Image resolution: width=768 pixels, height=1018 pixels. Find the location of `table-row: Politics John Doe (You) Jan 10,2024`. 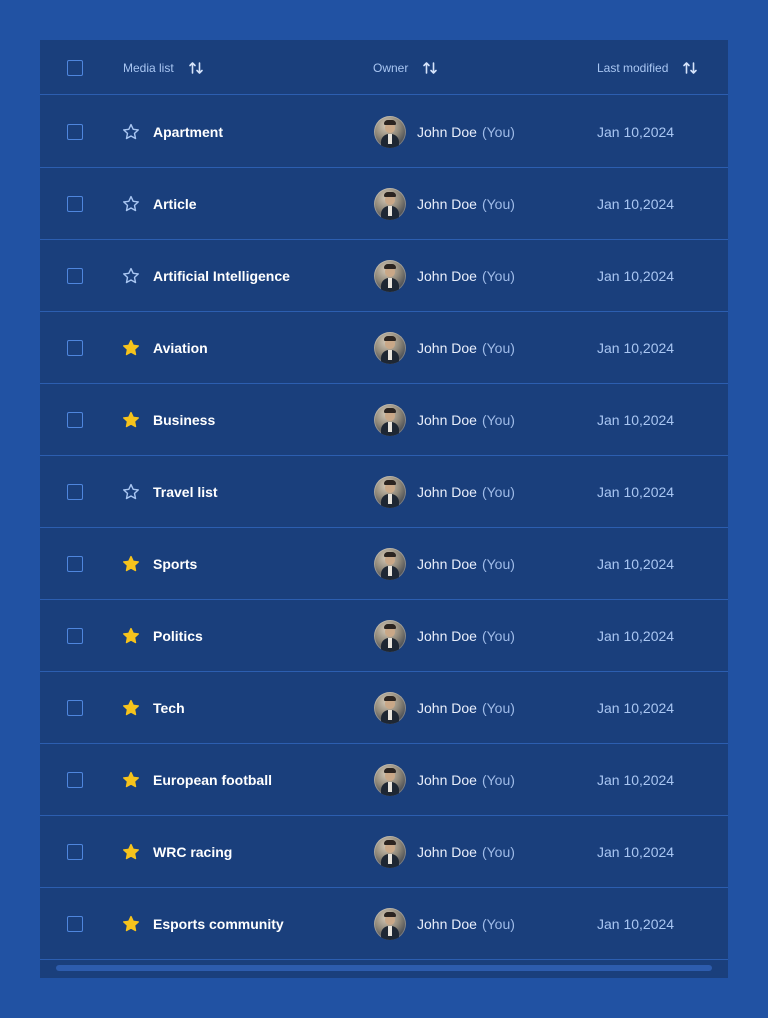

table-row: Politics John Doe (You) Jan 10,2024 is located at coordinates (384, 636).